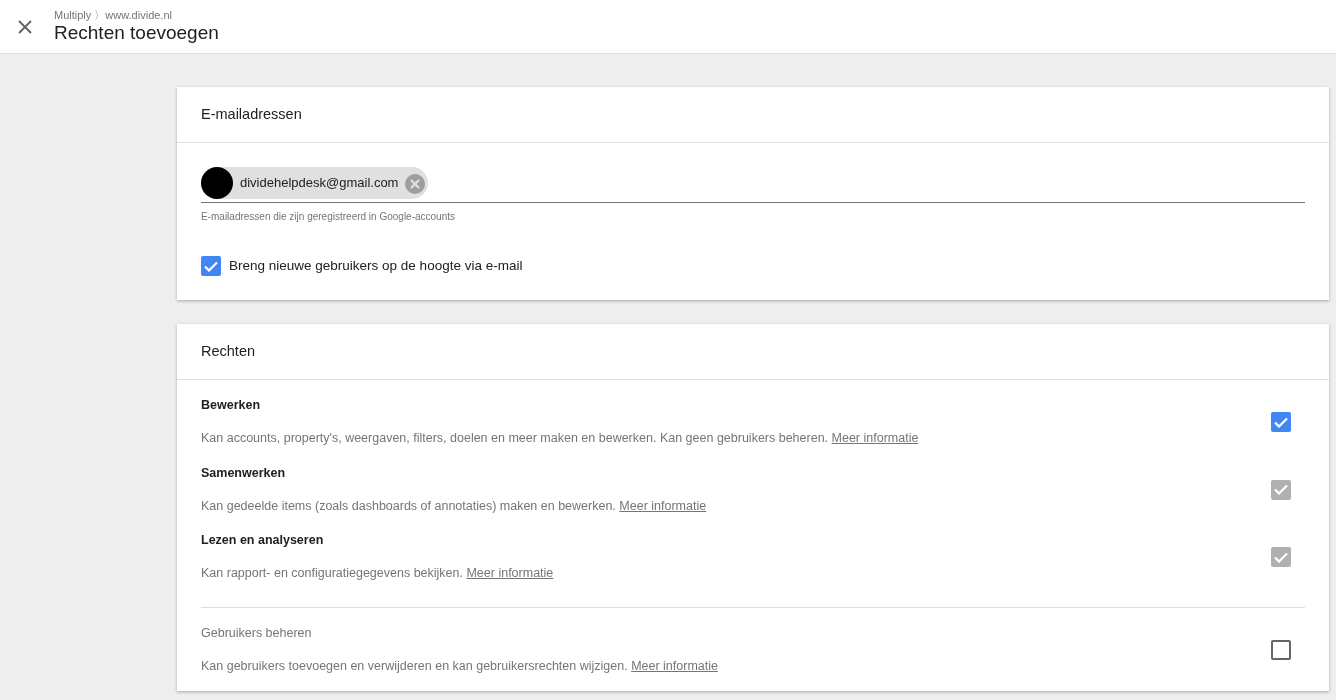 Image resolution: width=1336 pixels, height=700 pixels. I want to click on permission-description: Kan rapport- en configuratiegegevens bekijken. Meer informatie, so click(378, 573).